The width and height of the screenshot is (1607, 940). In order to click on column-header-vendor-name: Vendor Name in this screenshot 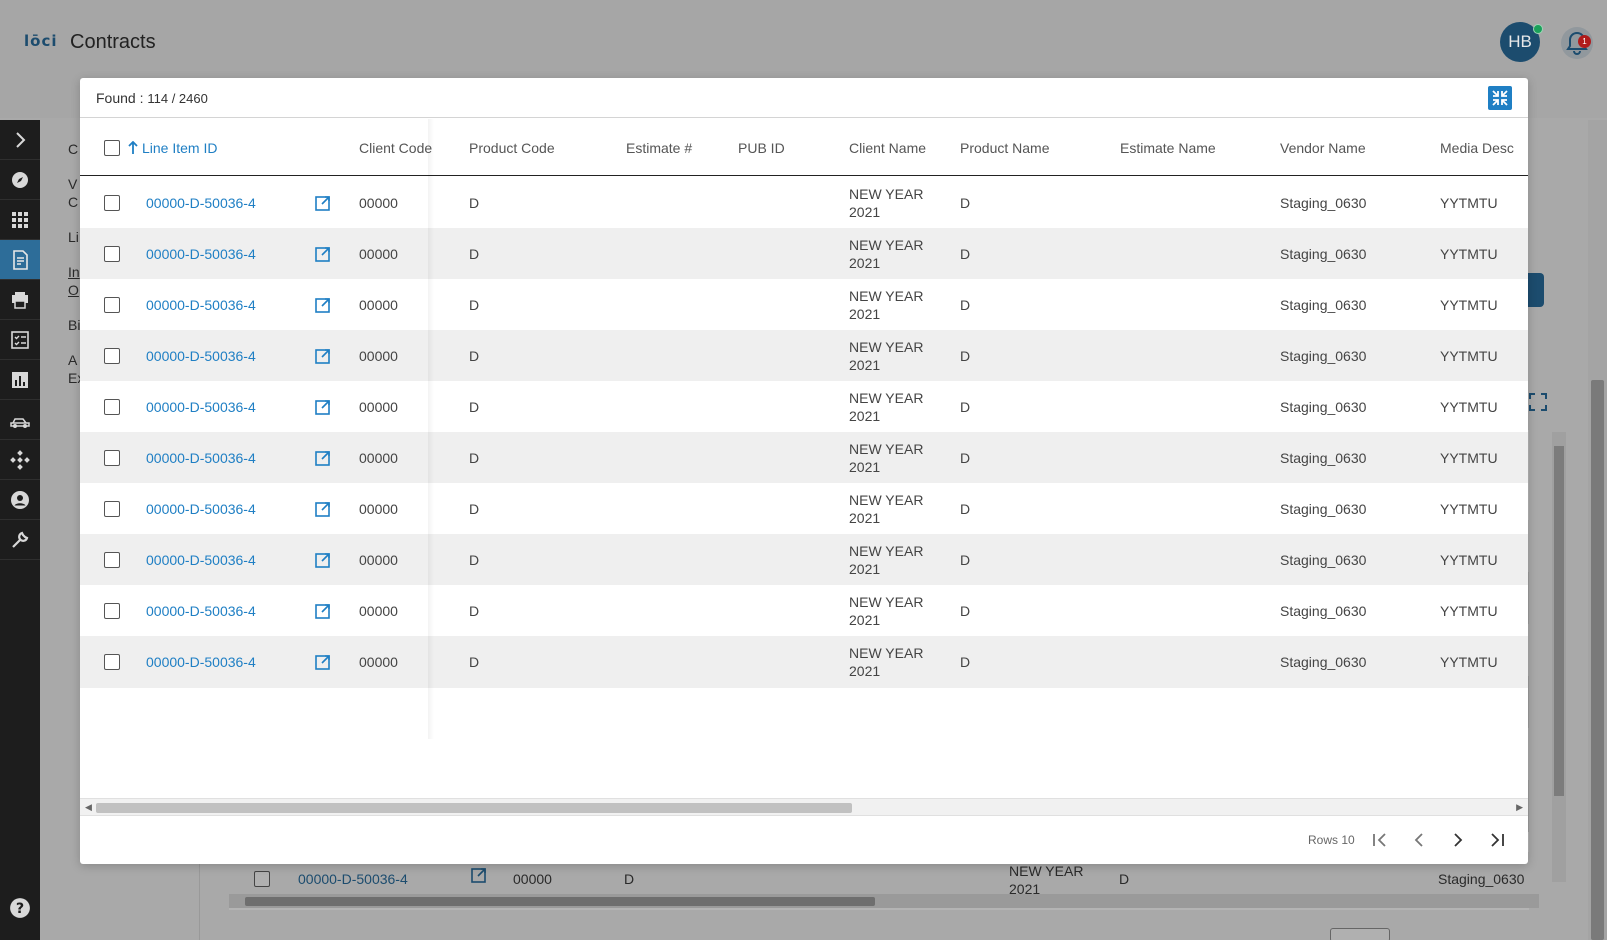, I will do `click(1323, 147)`.